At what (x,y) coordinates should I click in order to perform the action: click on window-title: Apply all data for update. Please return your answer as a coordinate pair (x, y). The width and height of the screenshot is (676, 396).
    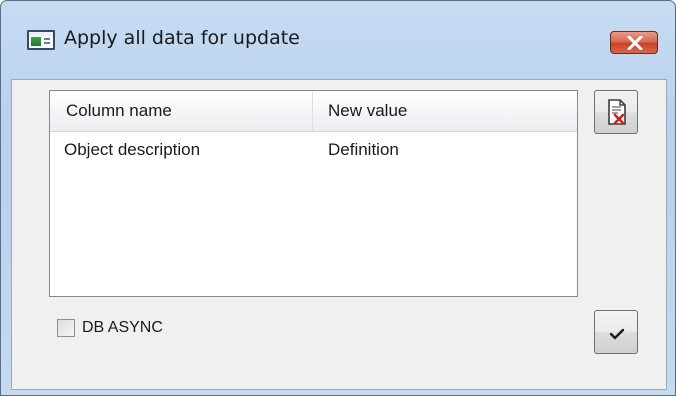
    Looking at the image, I should click on (182, 38).